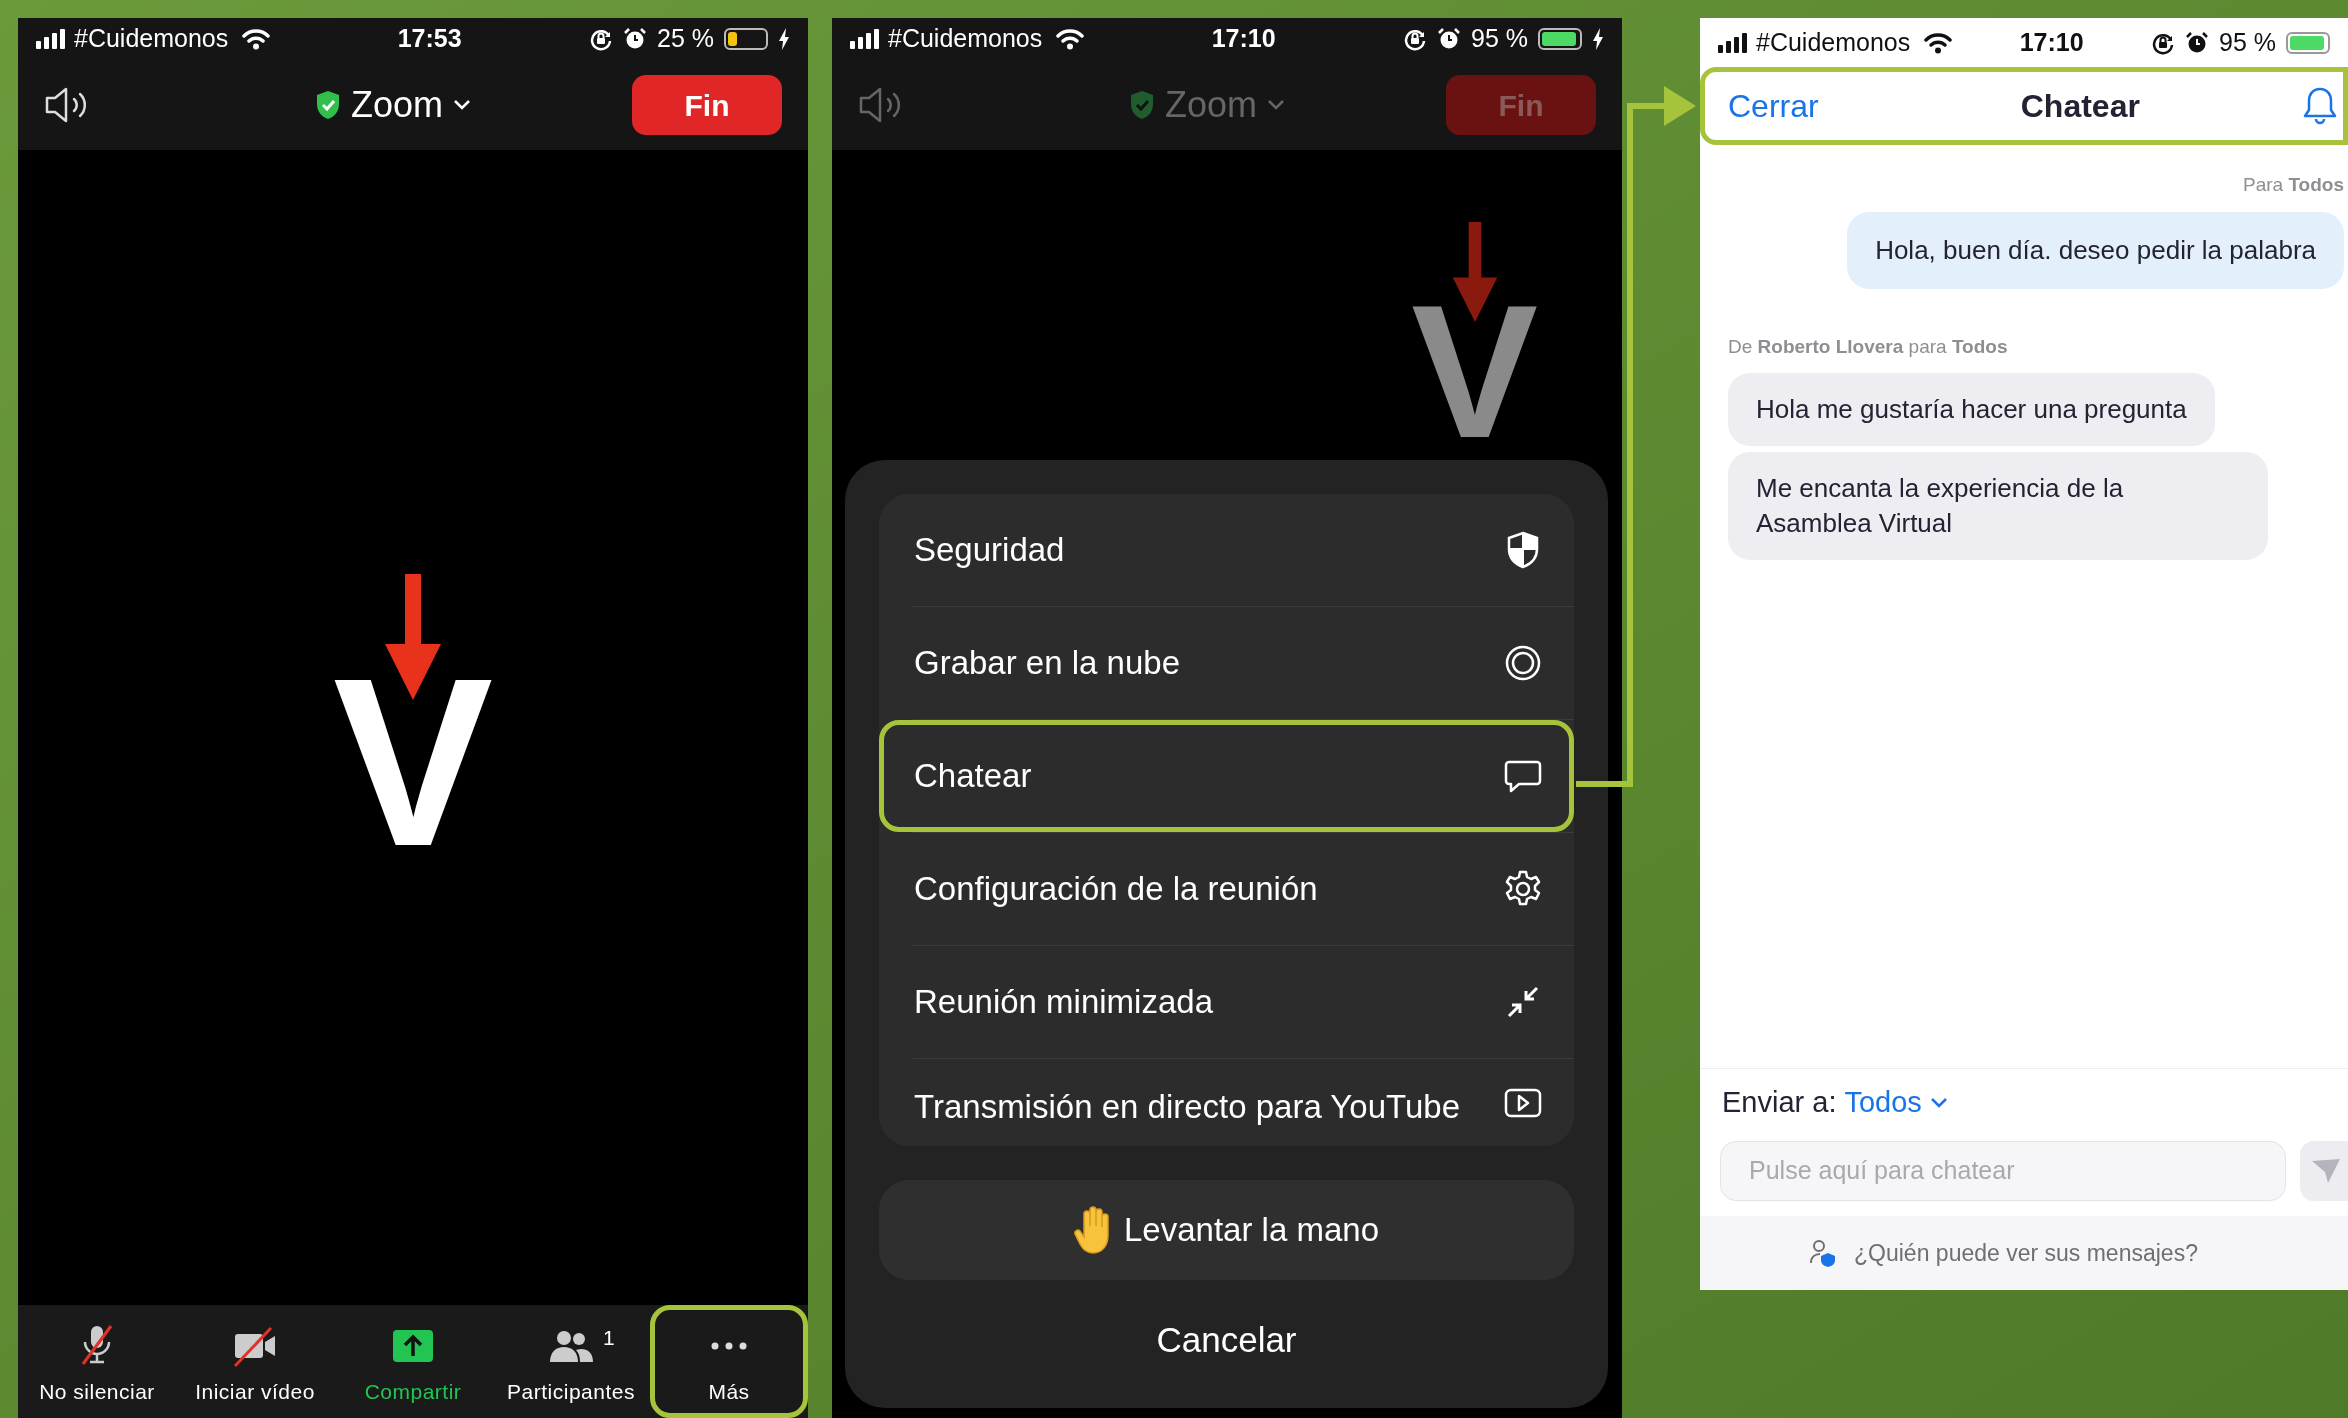 This screenshot has height=1418, width=2348. What do you see at coordinates (1896, 1103) in the screenshot?
I see `recipient-dropdown: Todos` at bounding box center [1896, 1103].